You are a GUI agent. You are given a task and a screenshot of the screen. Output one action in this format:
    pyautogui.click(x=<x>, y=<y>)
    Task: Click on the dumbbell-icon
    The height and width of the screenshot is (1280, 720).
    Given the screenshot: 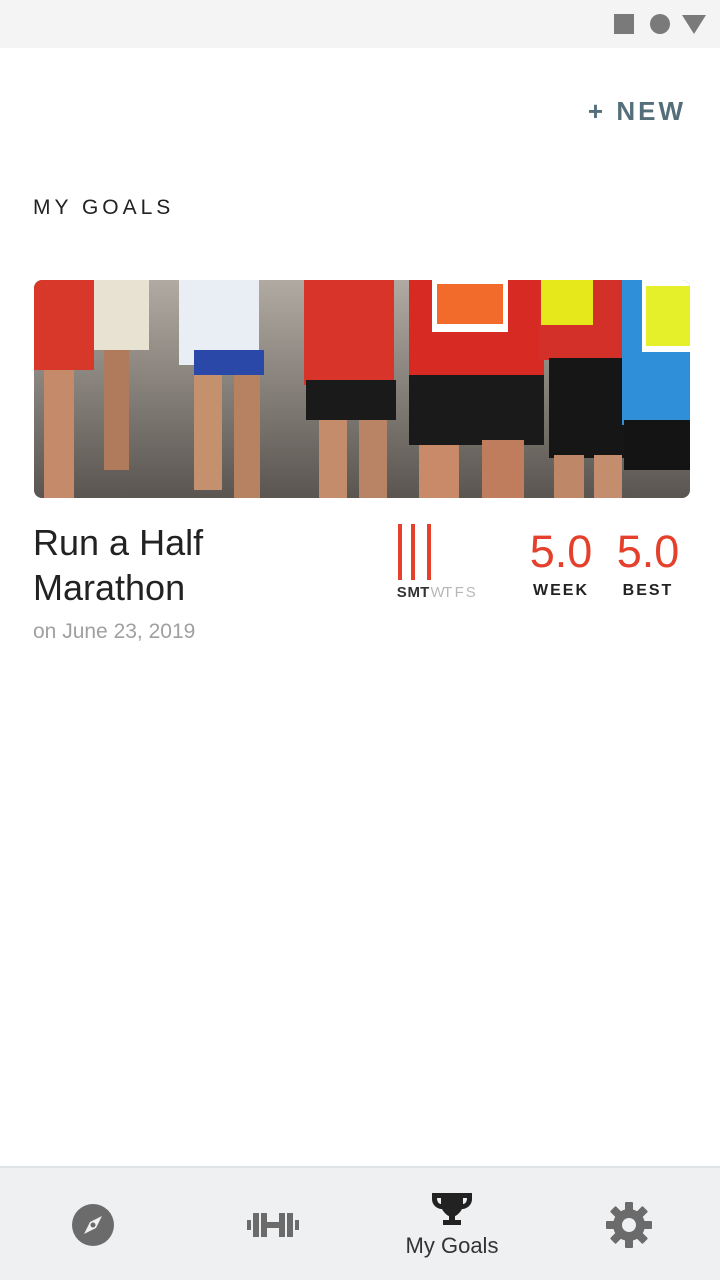 What is the action you would take?
    pyautogui.click(x=273, y=1225)
    